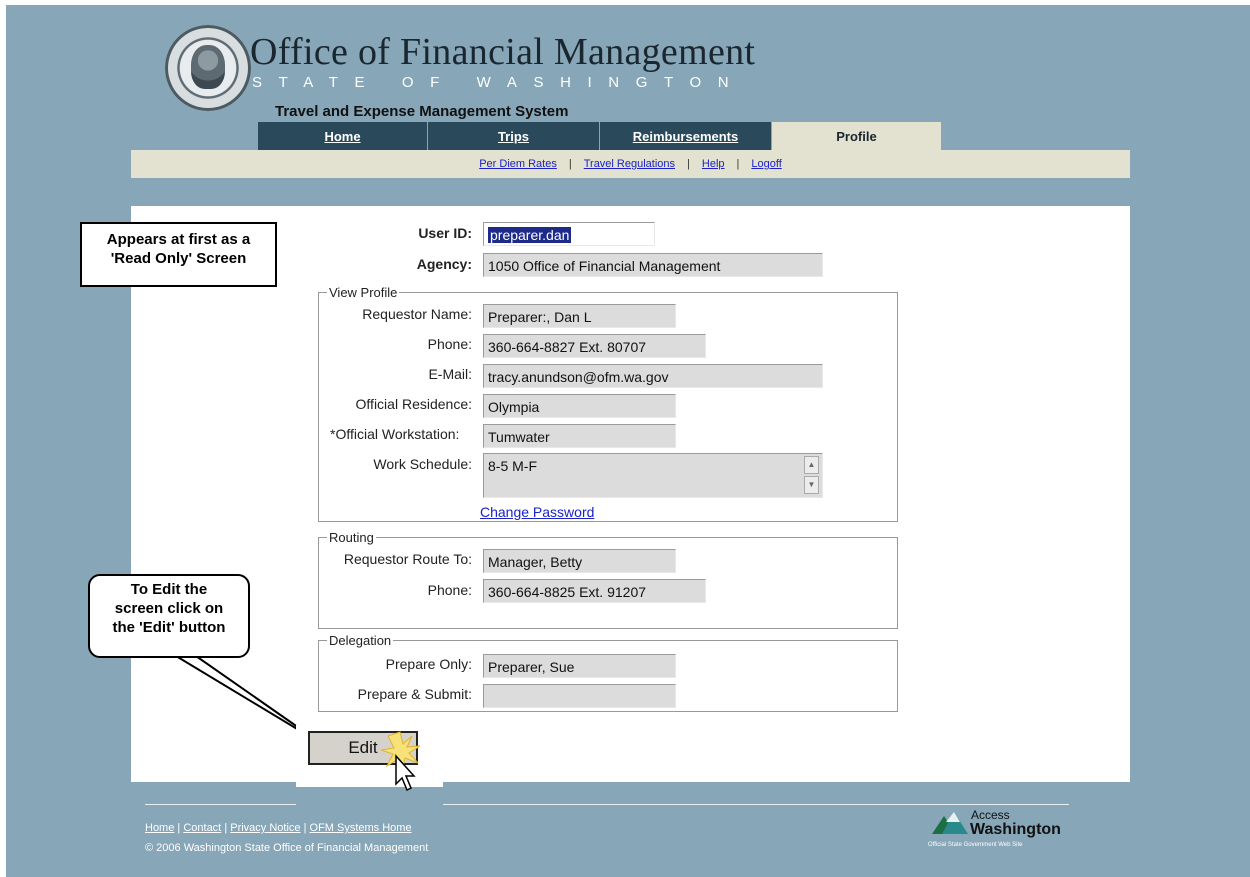 This screenshot has height=877, width=1250. I want to click on footer-home-link: Home, so click(159, 828).